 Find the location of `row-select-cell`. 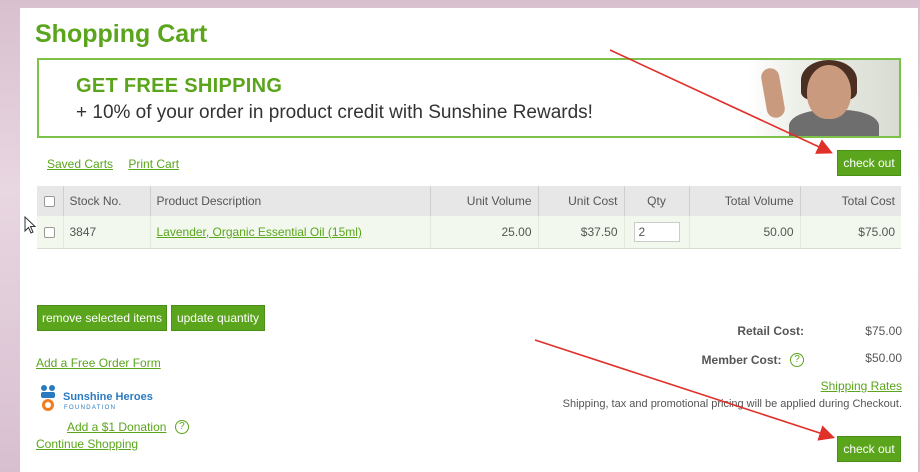

row-select-cell is located at coordinates (50, 232).